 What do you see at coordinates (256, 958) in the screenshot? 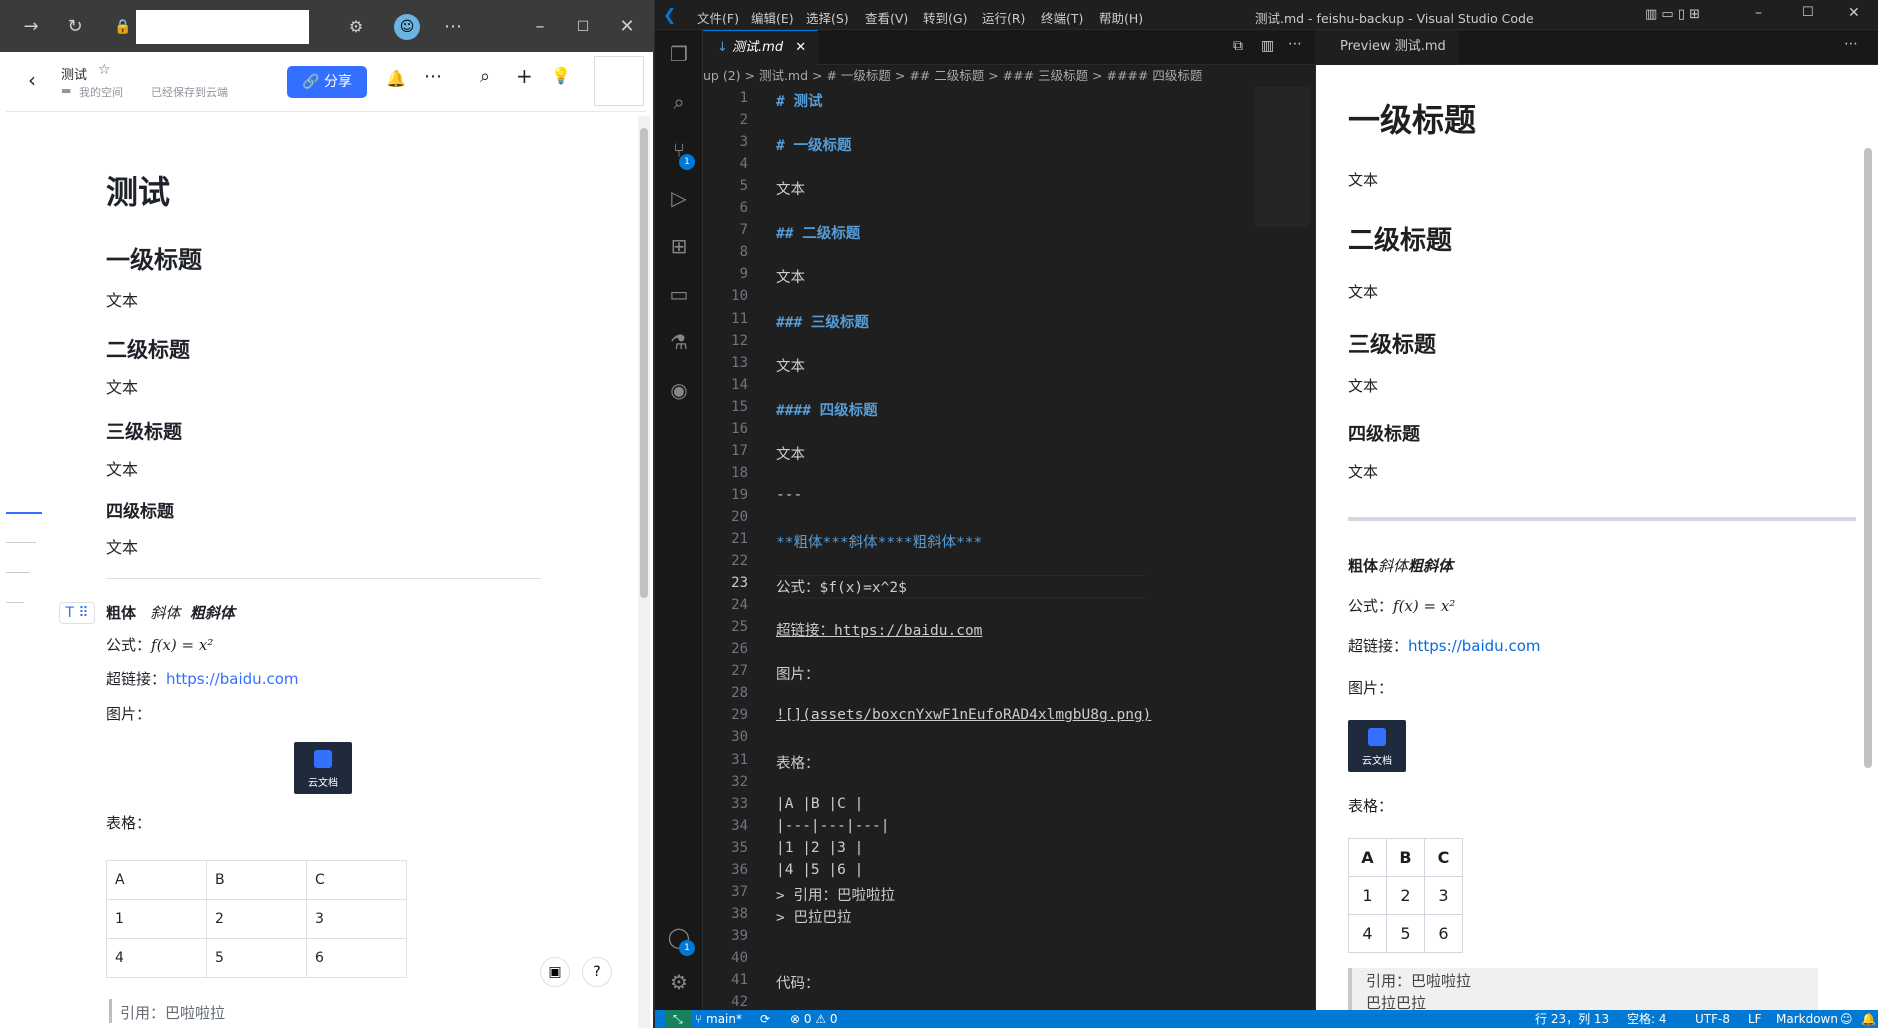
I see `table-cell: 5` at bounding box center [256, 958].